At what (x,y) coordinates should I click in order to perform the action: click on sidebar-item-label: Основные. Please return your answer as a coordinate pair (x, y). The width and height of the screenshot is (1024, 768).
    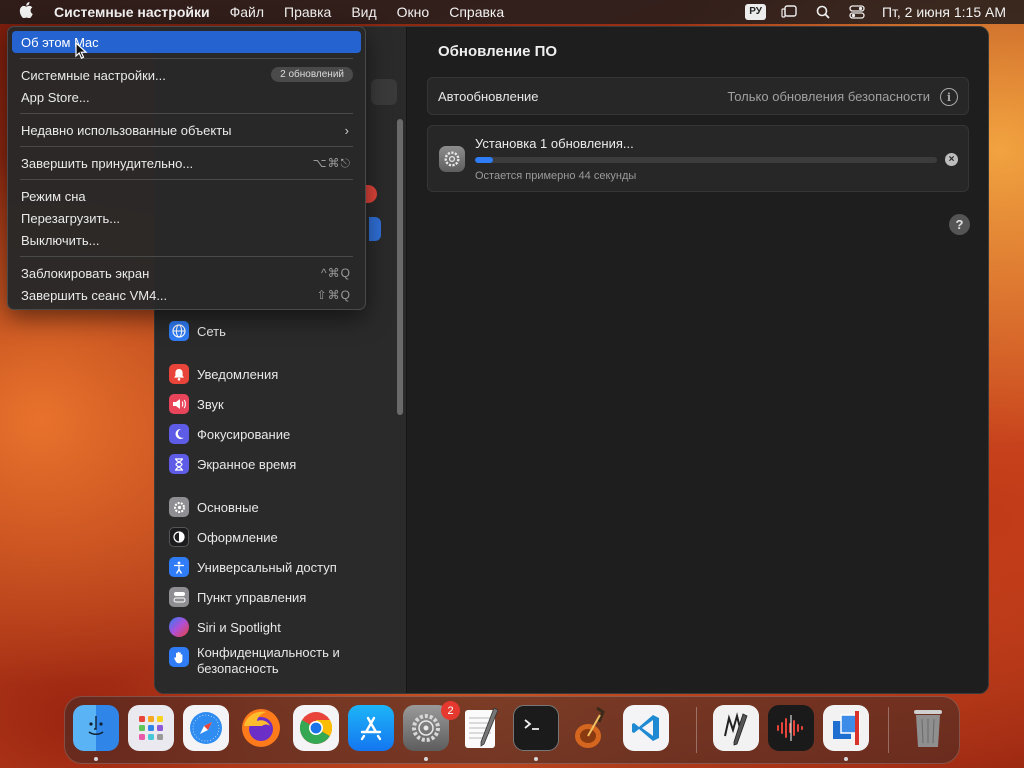
    Looking at the image, I should click on (228, 507).